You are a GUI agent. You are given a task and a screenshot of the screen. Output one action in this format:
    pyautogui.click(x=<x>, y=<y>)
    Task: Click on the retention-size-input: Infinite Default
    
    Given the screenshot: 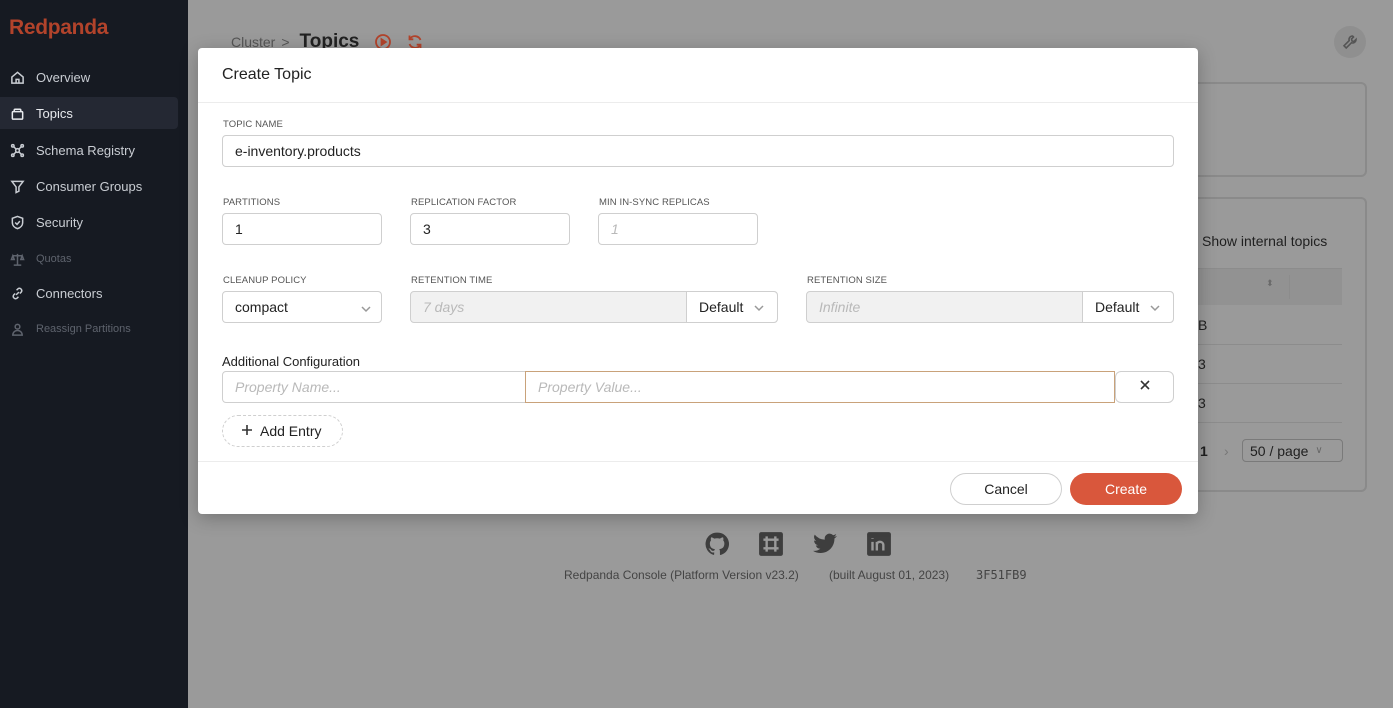 What is the action you would take?
    pyautogui.click(x=990, y=307)
    